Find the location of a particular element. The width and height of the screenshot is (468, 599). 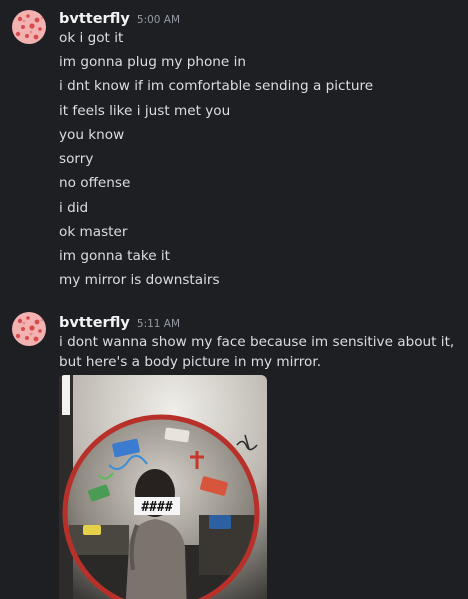

censor-label: #### is located at coordinates (156, 507).